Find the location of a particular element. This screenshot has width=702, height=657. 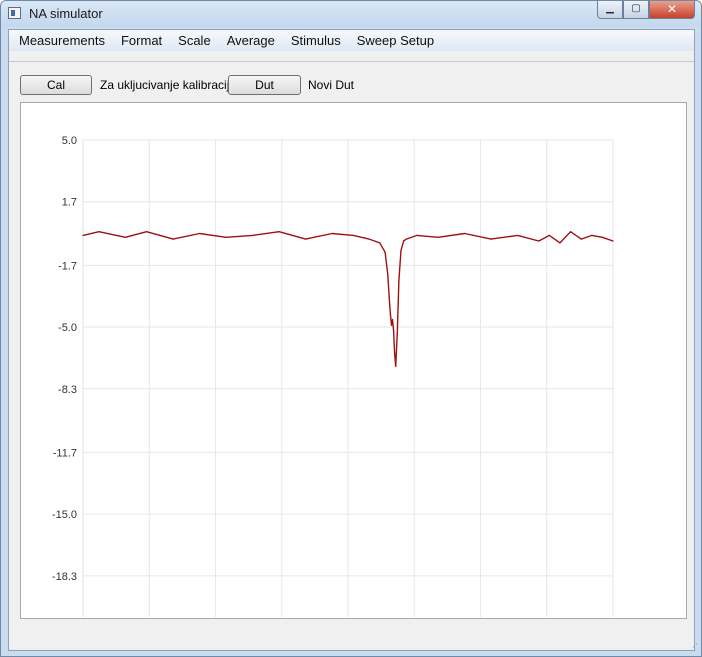

resize-grip: ⋰ is located at coordinates (693, 647).